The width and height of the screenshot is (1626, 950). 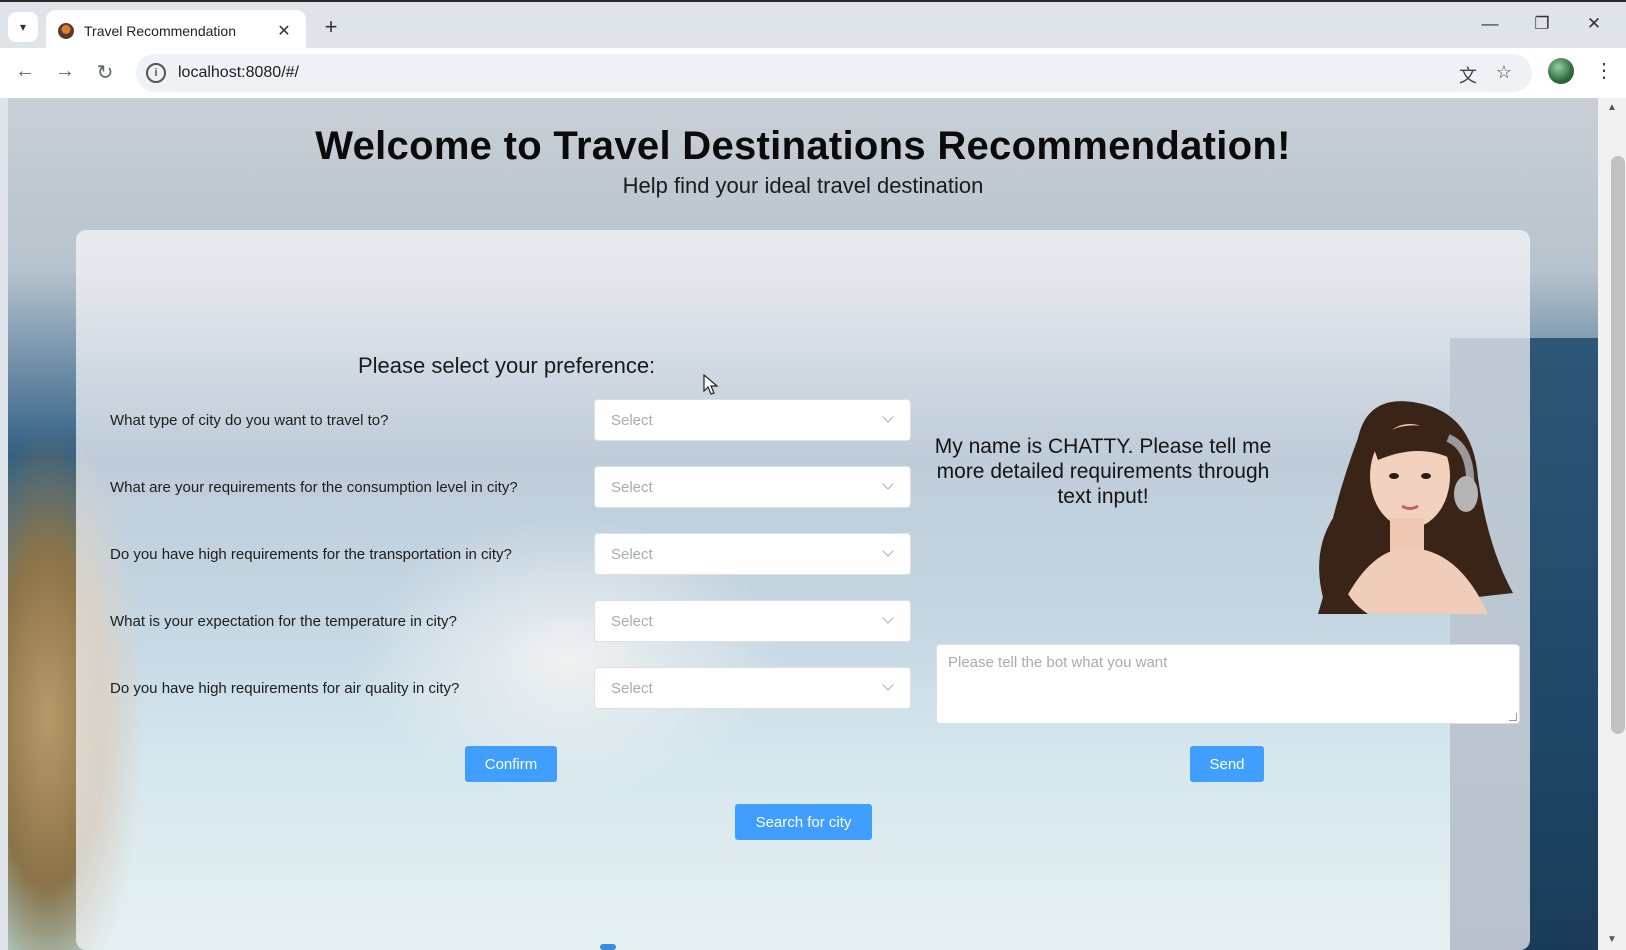 What do you see at coordinates (160, 31) in the screenshot?
I see `tab-title: Travel Recommendation` at bounding box center [160, 31].